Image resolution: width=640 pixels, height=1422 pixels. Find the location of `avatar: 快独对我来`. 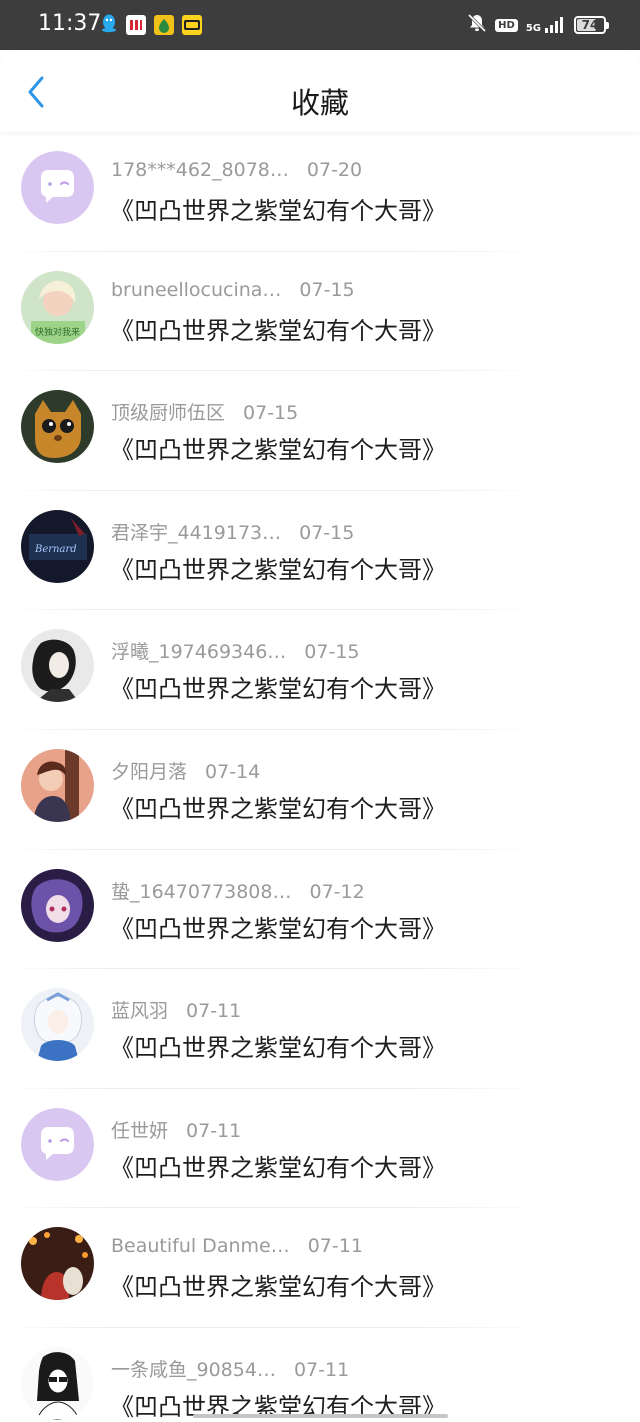

avatar: 快独对我来 is located at coordinates (57, 307).